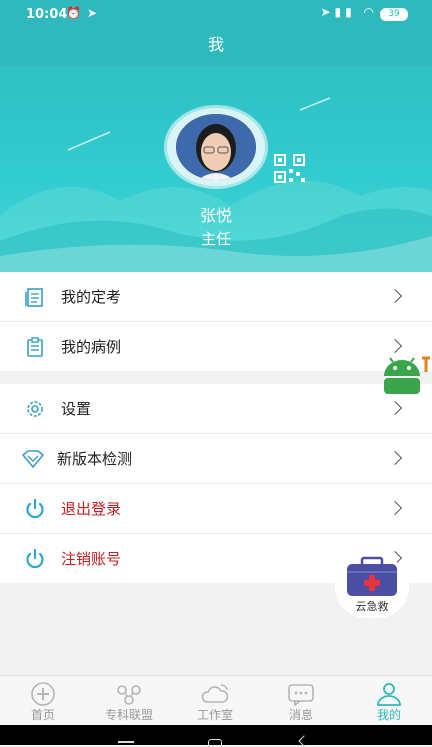 The image size is (432, 747). I want to click on tab-messages: 消息, so click(301, 701).